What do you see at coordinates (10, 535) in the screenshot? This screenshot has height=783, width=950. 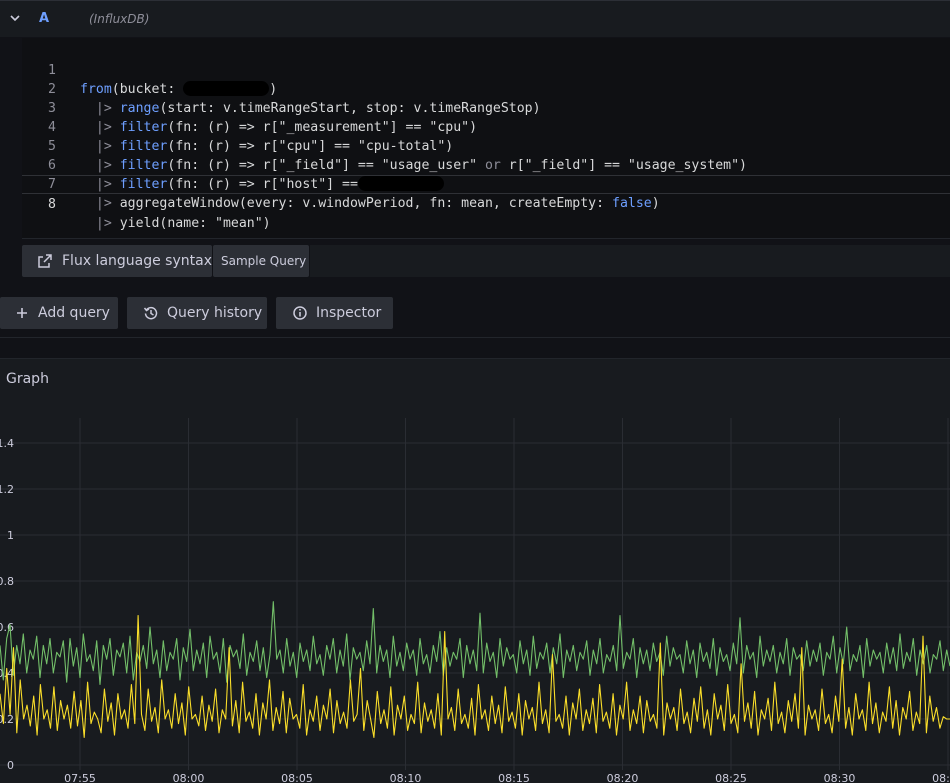 I see `y-tick-label: 1` at bounding box center [10, 535].